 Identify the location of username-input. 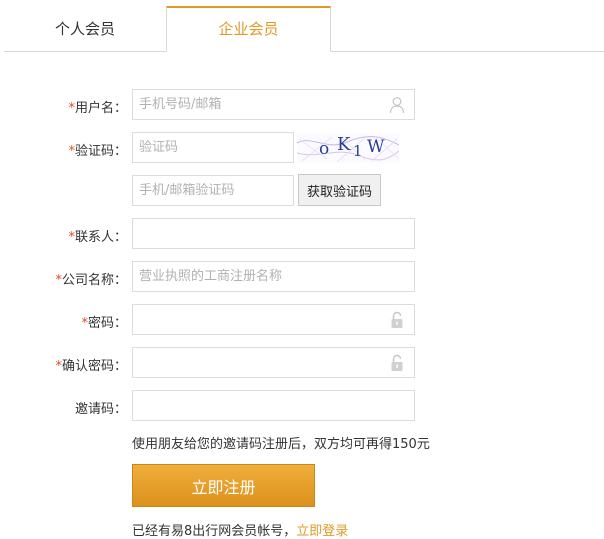
(273, 104).